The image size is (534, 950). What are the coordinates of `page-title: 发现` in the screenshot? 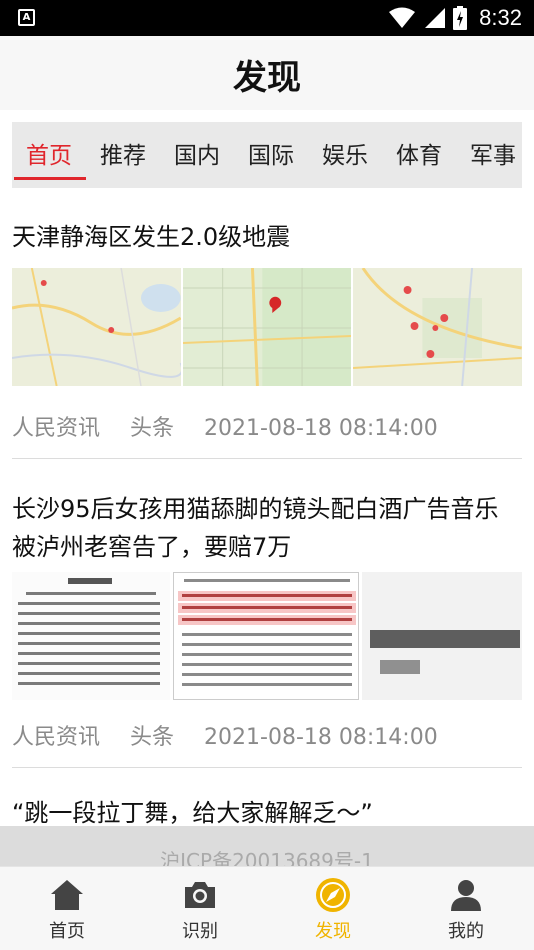 It's located at (267, 78).